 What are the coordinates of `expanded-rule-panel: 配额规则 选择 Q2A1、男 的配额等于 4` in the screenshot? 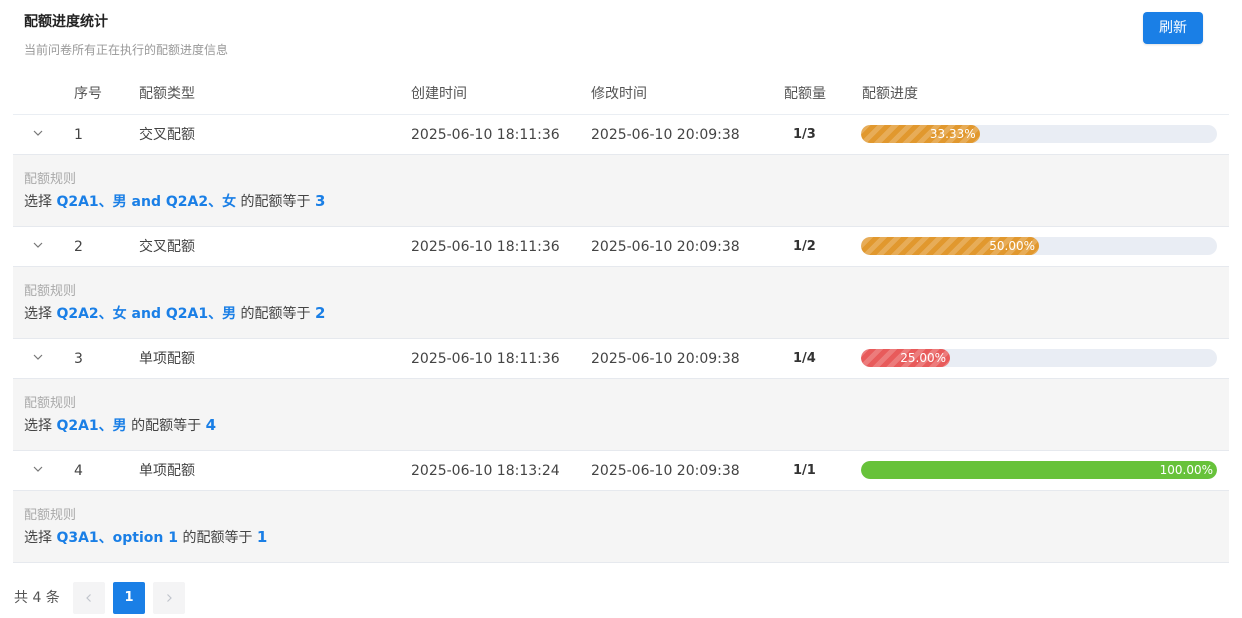 It's located at (621, 415).